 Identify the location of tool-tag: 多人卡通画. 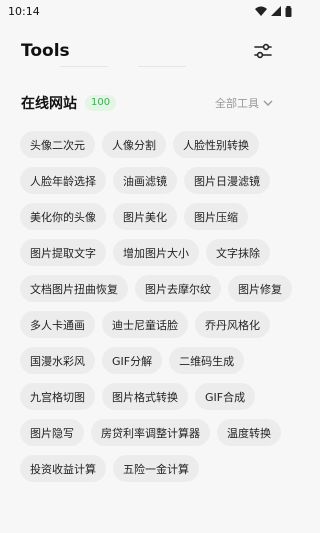
(57, 324).